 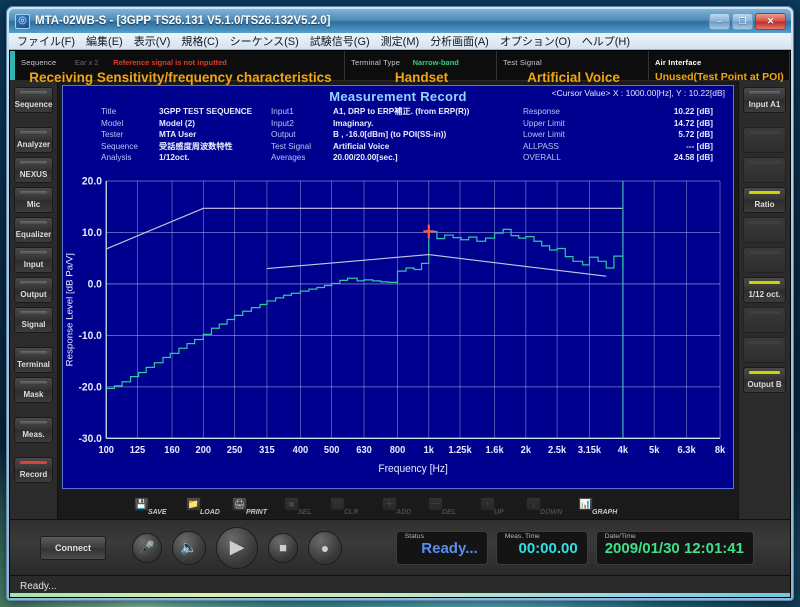 What do you see at coordinates (33, 200) in the screenshot?
I see `sidebar-item-mic: Mic` at bounding box center [33, 200].